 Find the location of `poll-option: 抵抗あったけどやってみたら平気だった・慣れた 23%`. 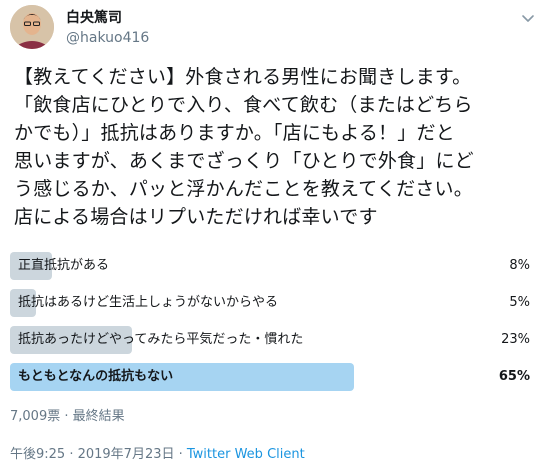

poll-option: 抵抗あったけどやってみたら平気だった・慣れた 23% is located at coordinates (272, 340).